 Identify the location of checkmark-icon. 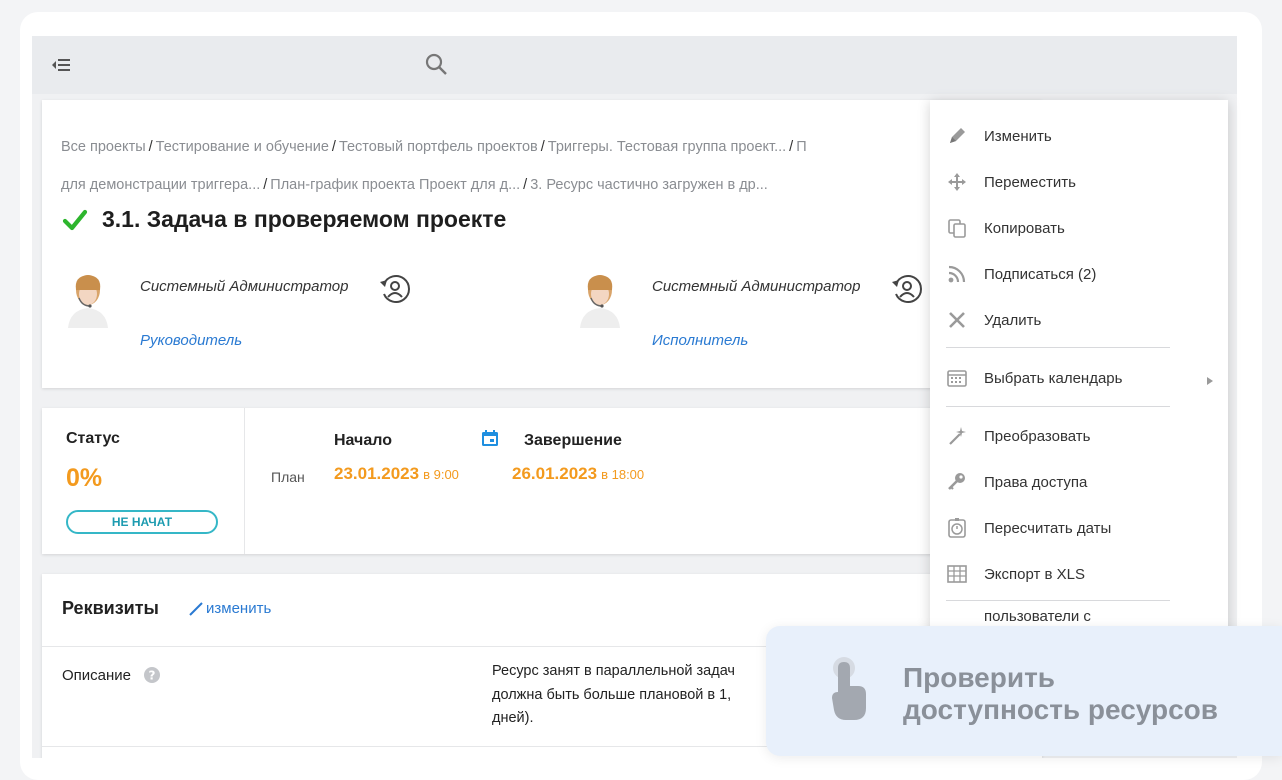
(75, 220).